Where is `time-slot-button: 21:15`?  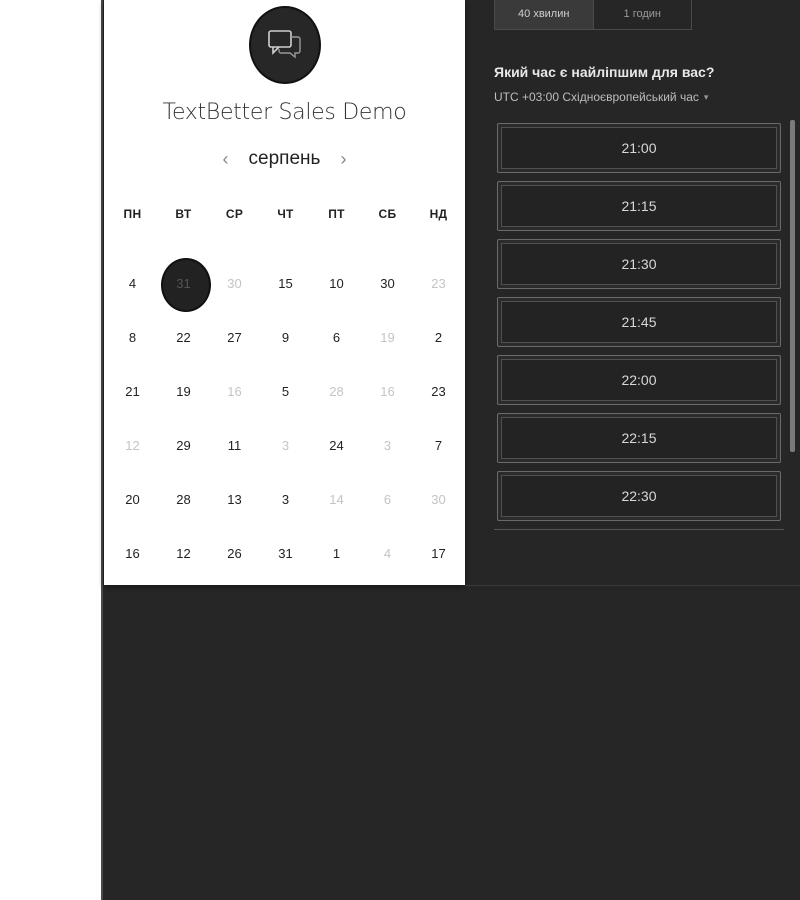 time-slot-button: 21:15 is located at coordinates (639, 206).